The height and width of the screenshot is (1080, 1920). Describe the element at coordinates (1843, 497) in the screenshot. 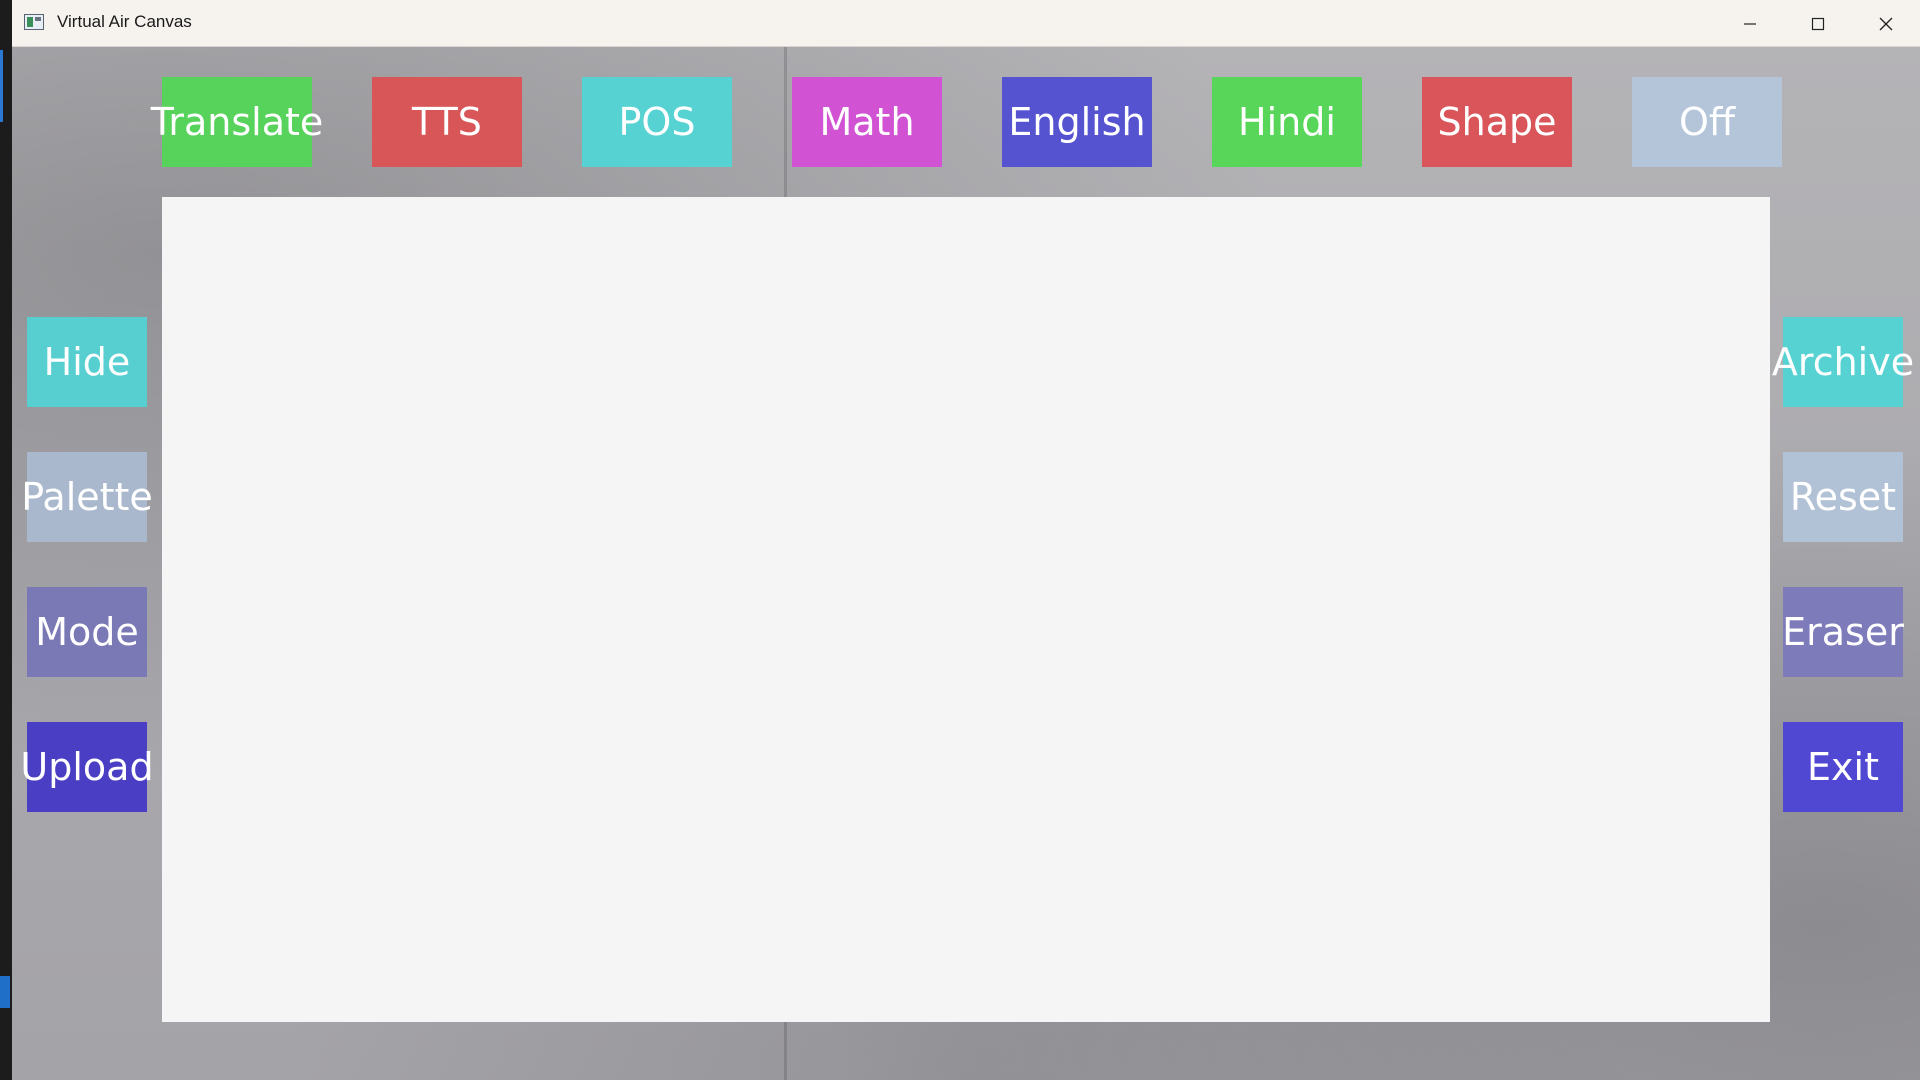

I see `reset-button: Reset` at that location.